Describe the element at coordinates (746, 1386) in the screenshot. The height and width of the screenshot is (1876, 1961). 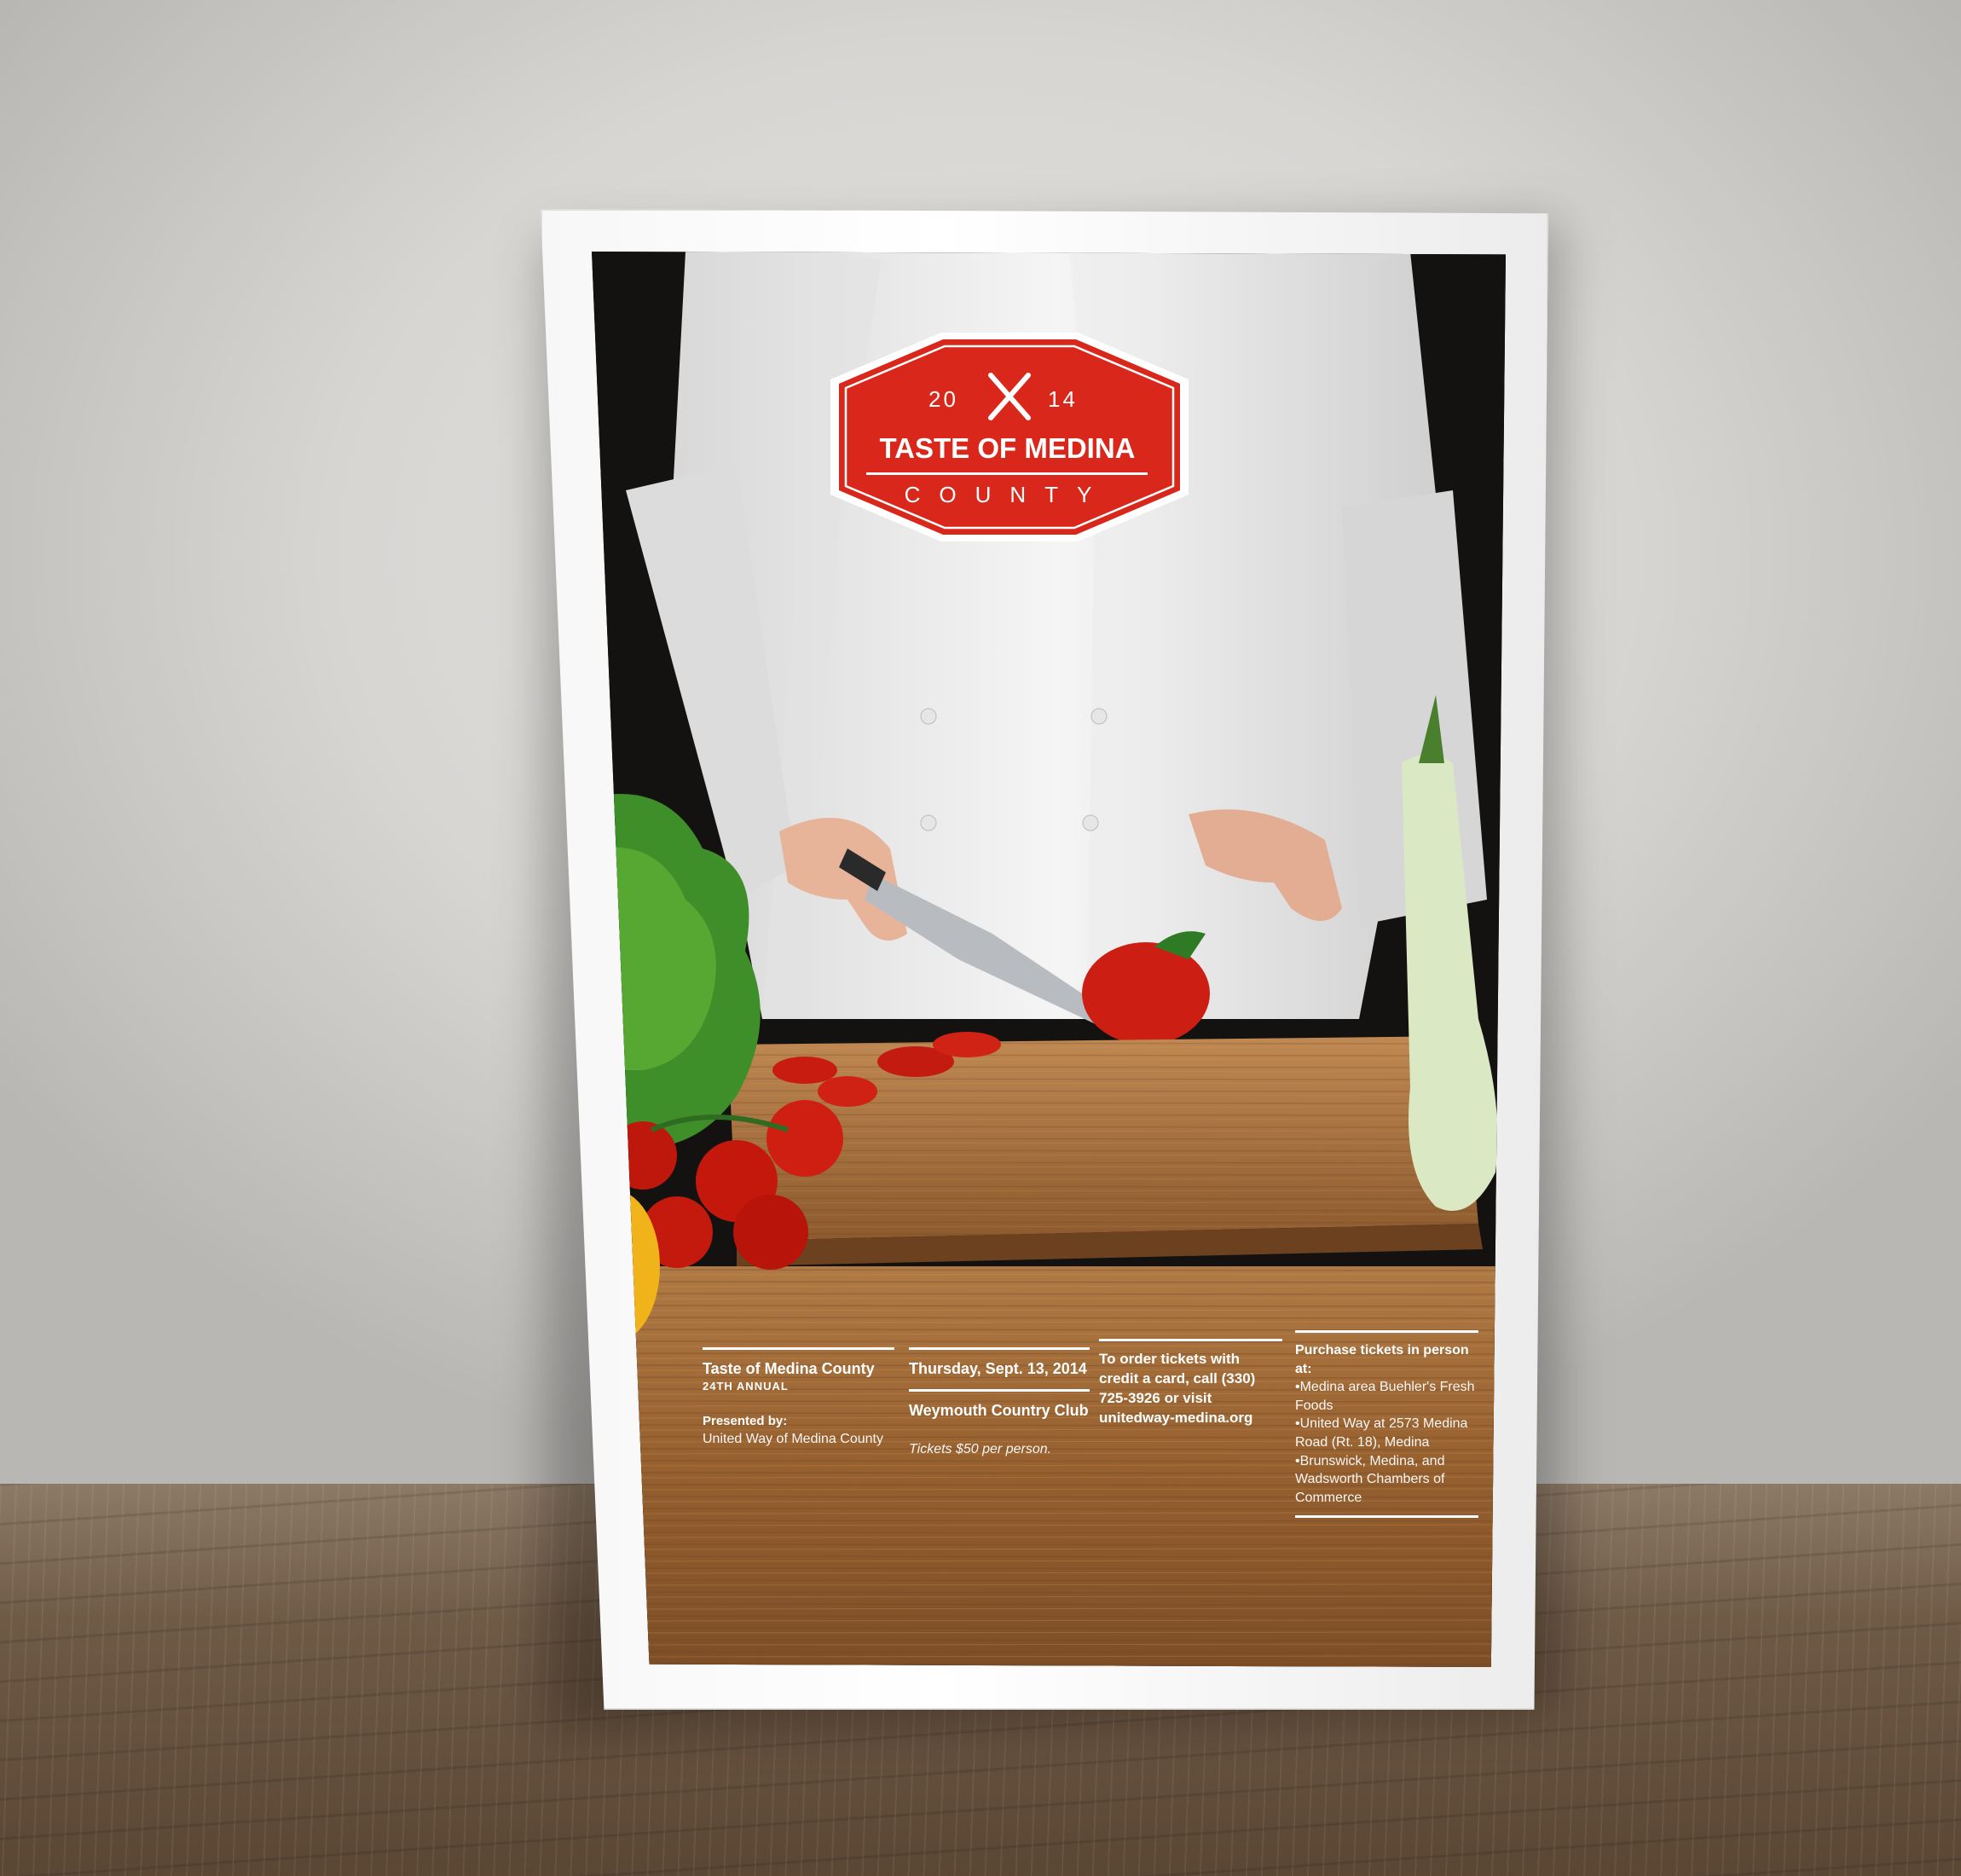
I see `edition-label: 24TH ANNUAL` at that location.